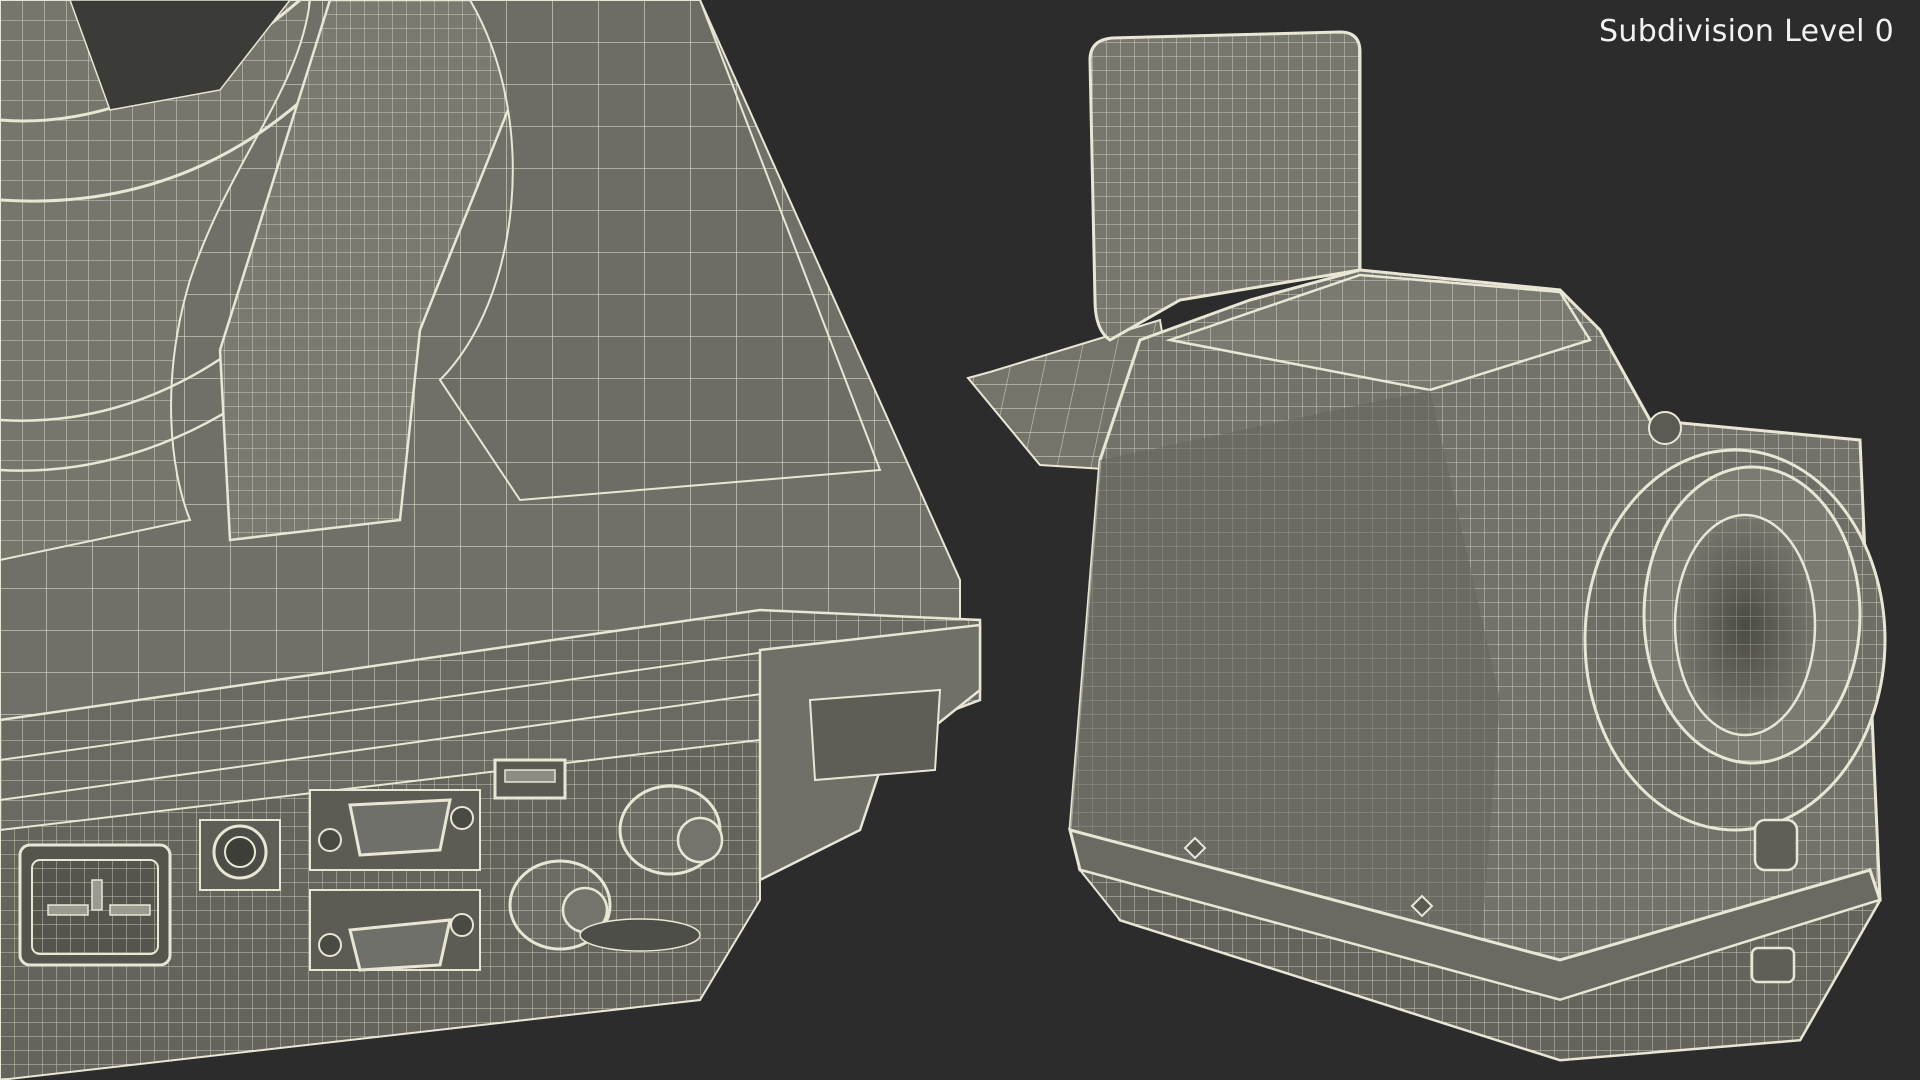 Image resolution: width=1920 pixels, height=1080 pixels. What do you see at coordinates (671, 830) in the screenshot?
I see `knob-right` at bounding box center [671, 830].